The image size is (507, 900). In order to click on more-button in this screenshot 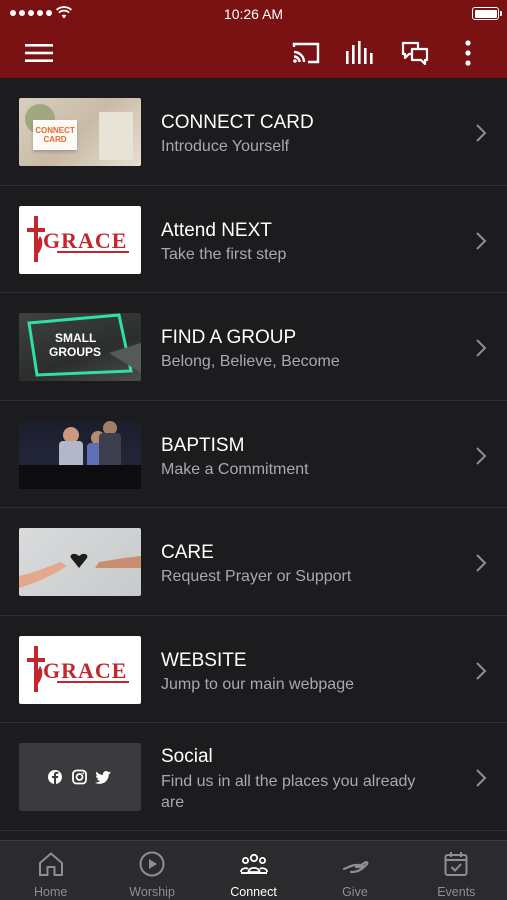, I will do `click(468, 53)`.